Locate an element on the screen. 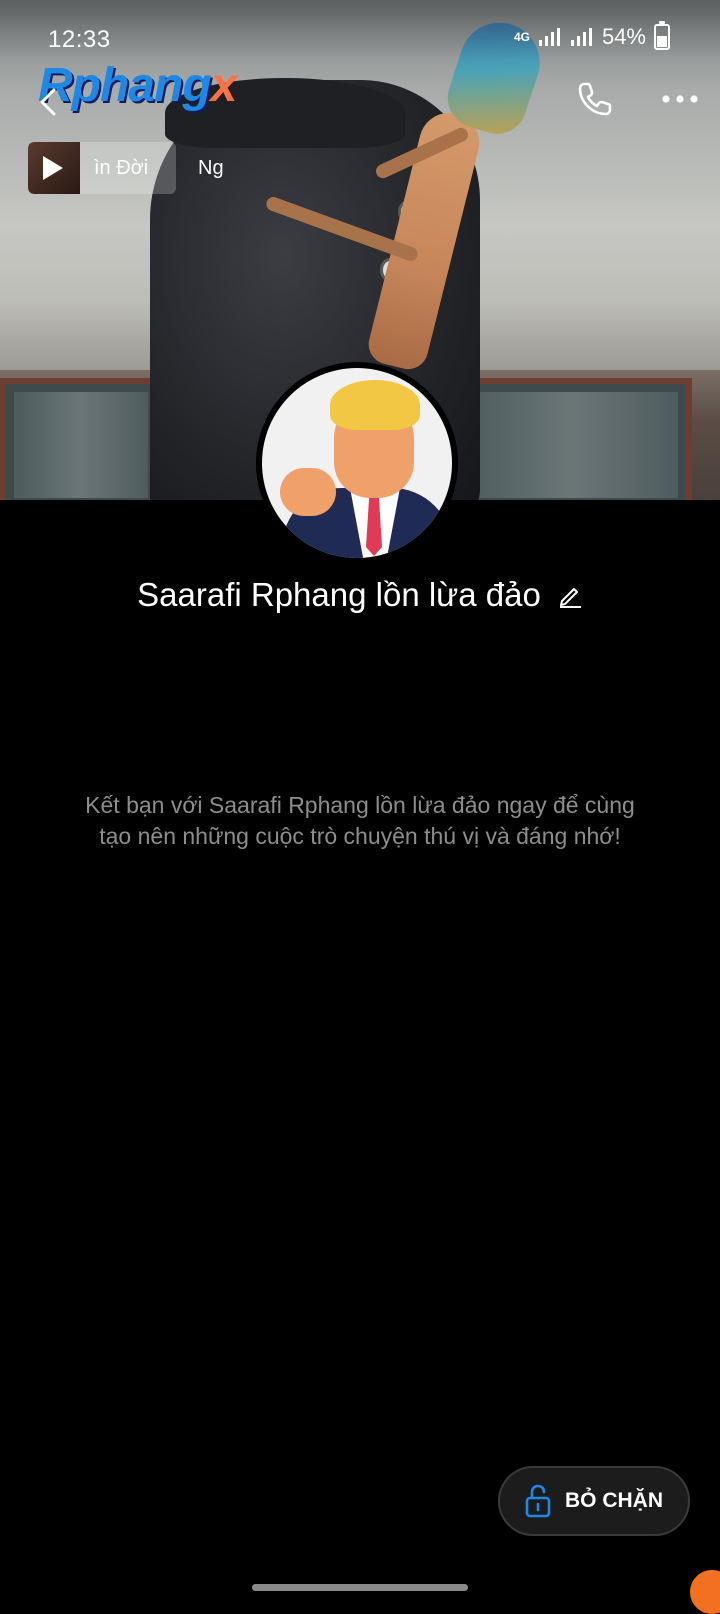  music-chip: ìn Đời is located at coordinates (102, 168).